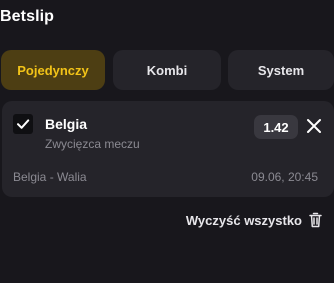 The width and height of the screenshot is (334, 283). I want to click on selection-name: Belgia, so click(66, 124).